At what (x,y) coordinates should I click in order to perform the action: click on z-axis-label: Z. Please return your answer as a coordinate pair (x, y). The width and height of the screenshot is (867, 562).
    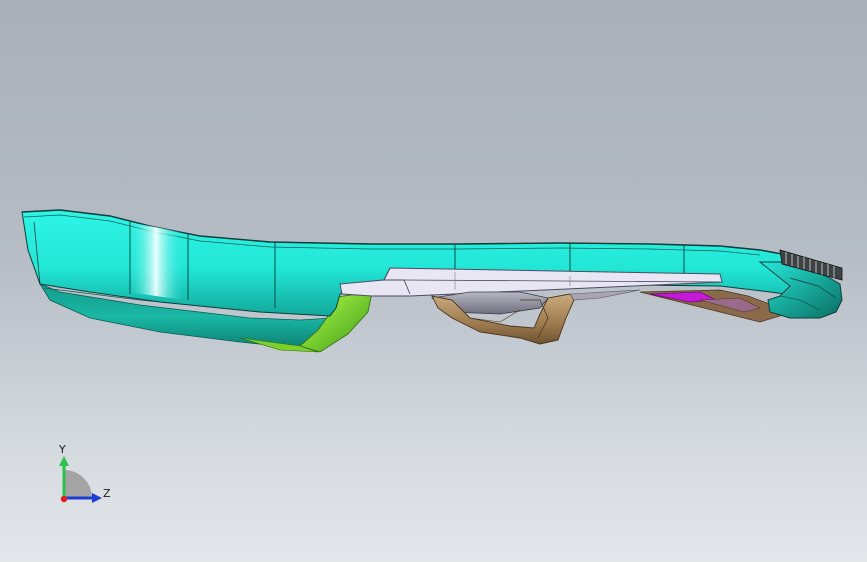
    Looking at the image, I should click on (107, 493).